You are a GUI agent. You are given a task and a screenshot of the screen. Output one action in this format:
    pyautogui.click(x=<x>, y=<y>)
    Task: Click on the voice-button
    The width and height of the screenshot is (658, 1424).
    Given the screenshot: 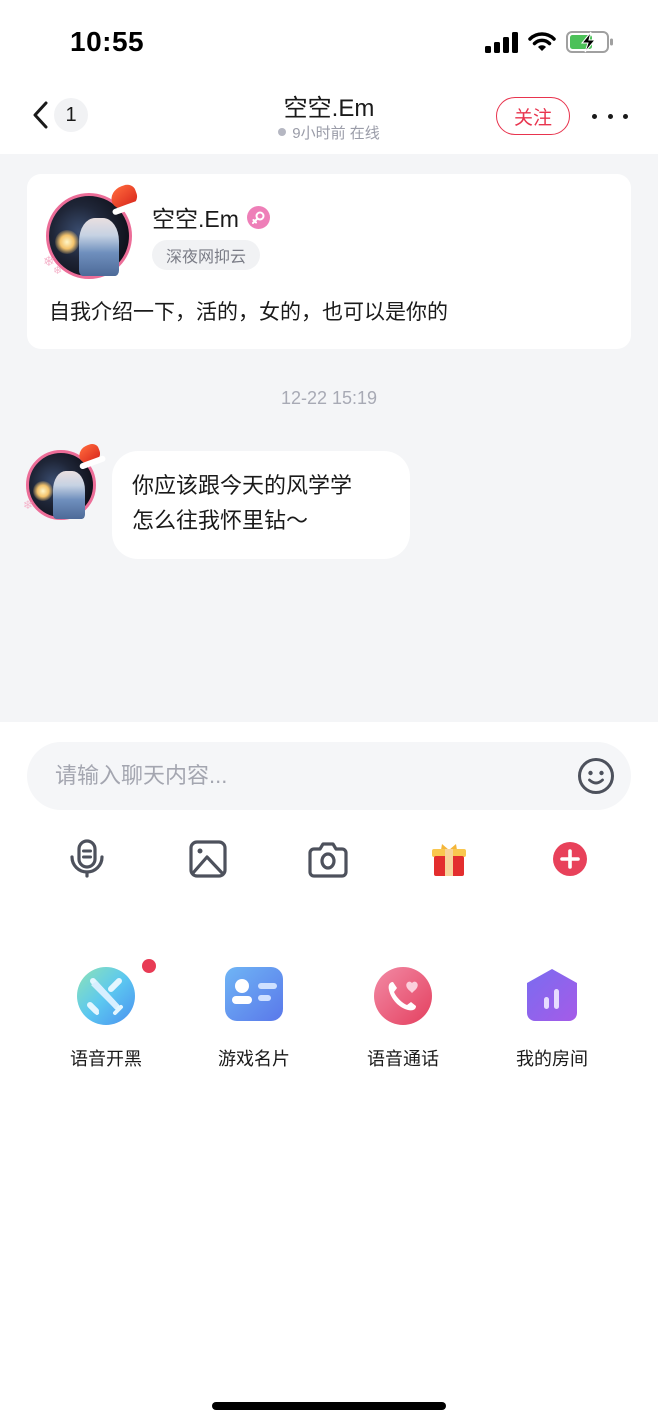 What is the action you would take?
    pyautogui.click(x=87, y=859)
    